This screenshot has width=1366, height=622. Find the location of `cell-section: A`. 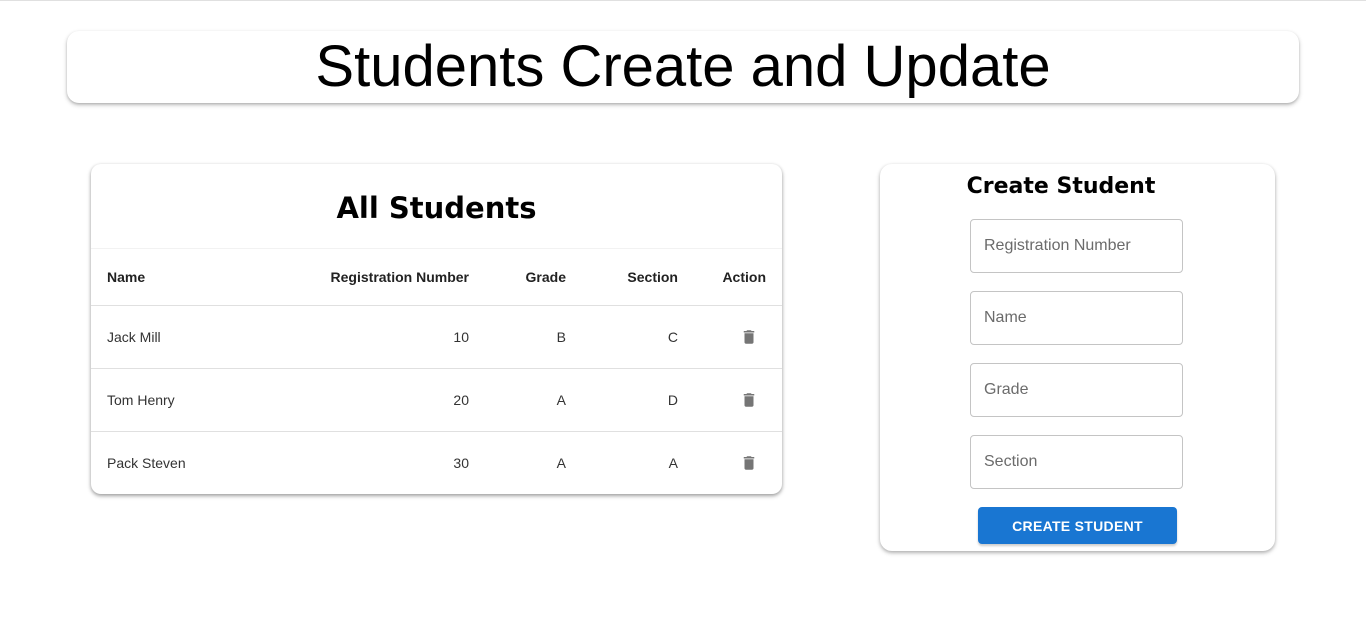

cell-section: A is located at coordinates (673, 463).